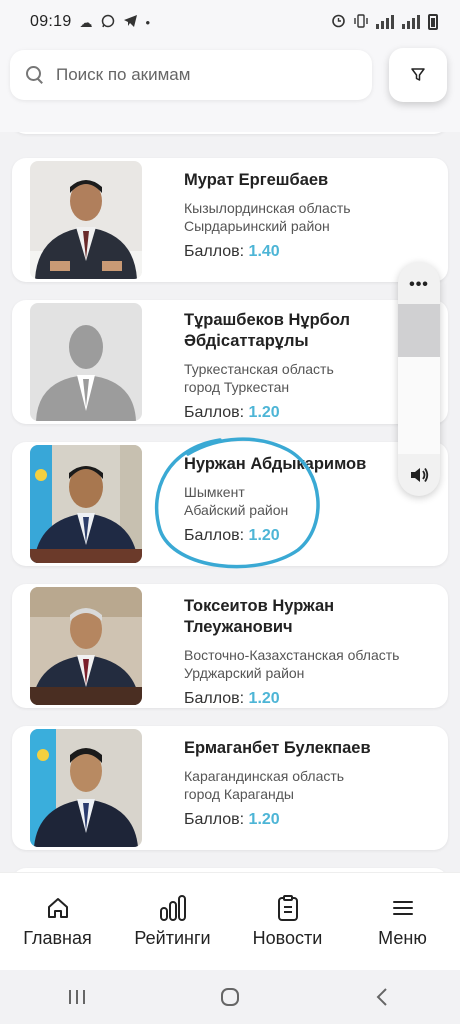  What do you see at coordinates (264, 251) in the screenshot?
I see `score-value: 1.40` at bounding box center [264, 251].